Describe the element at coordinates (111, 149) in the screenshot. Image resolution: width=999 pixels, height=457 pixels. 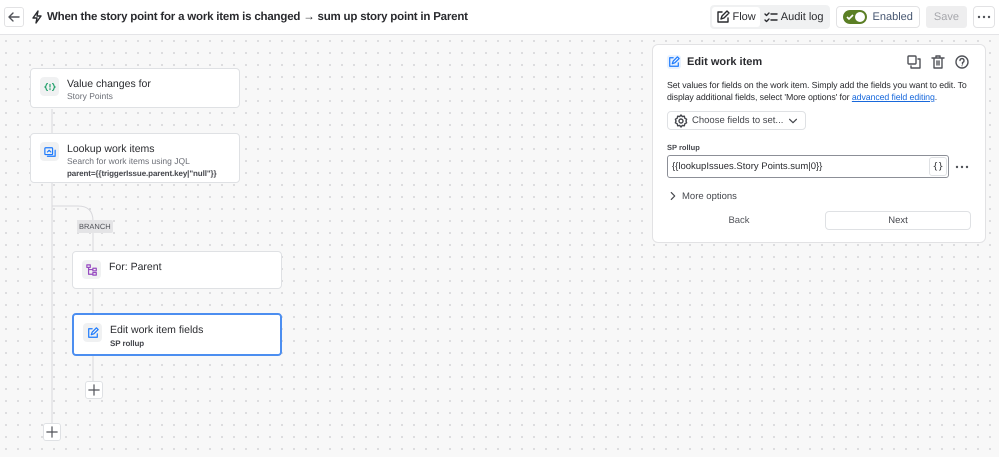
I see `step-title: Lookup work items` at that location.